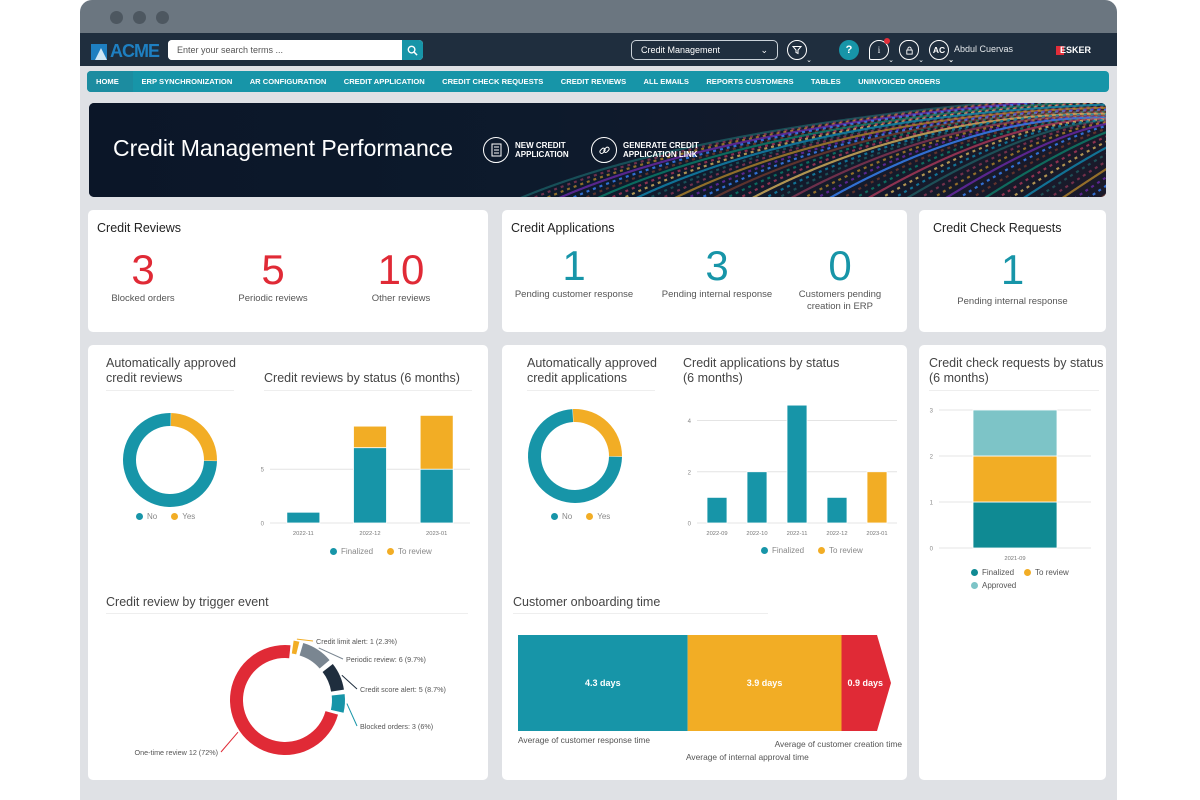 This screenshot has height=800, width=1200. I want to click on legend-auto-approved-applications: No Yes, so click(580, 516).